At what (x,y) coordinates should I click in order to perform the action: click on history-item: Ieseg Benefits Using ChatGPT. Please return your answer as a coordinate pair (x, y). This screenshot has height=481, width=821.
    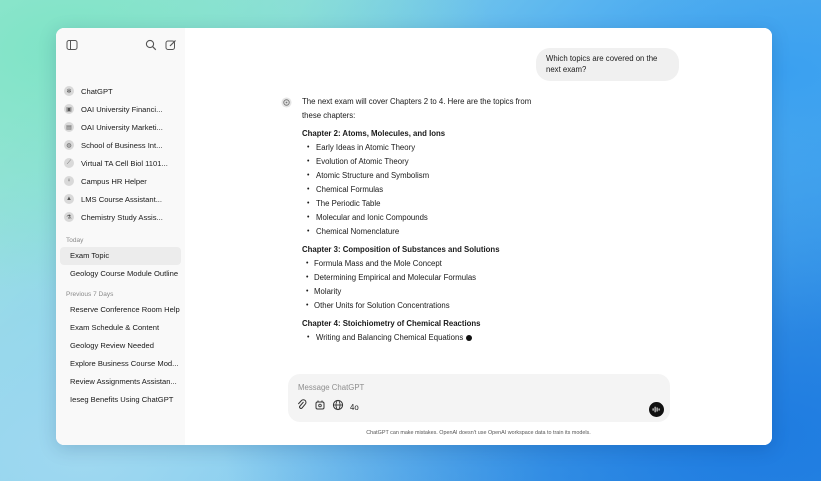
    Looking at the image, I should click on (120, 400).